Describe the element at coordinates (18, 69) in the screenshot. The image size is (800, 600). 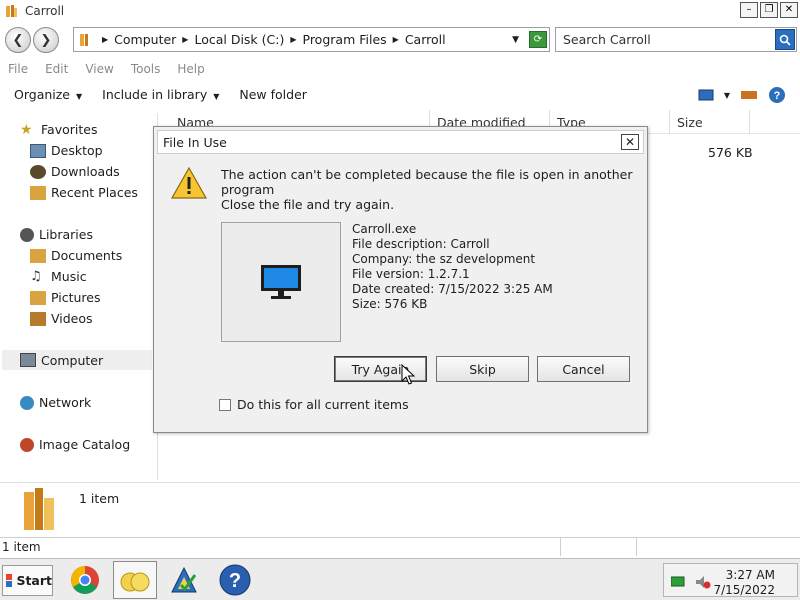
I see `menu-file: File` at that location.